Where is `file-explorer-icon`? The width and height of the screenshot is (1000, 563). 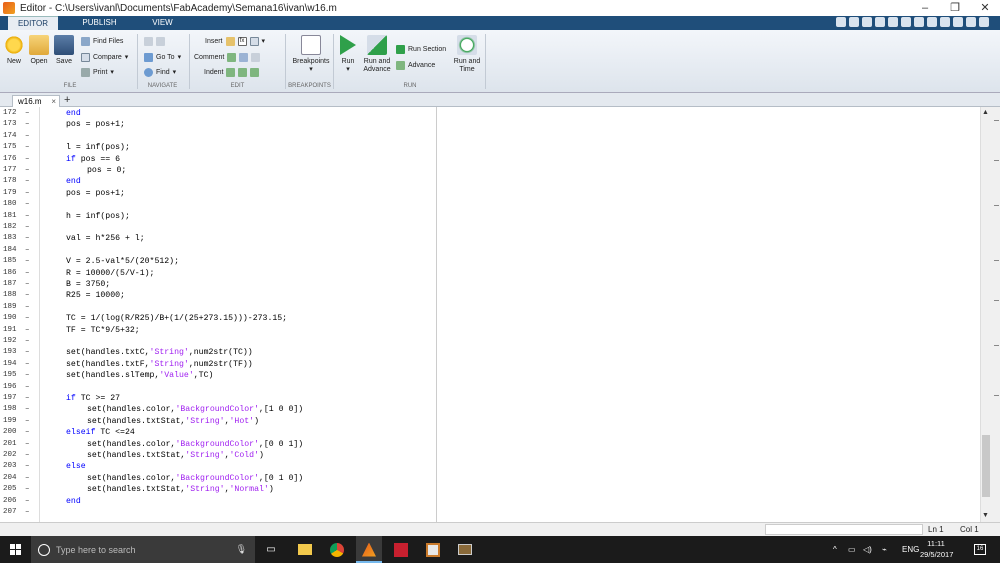 file-explorer-icon is located at coordinates (305, 549).